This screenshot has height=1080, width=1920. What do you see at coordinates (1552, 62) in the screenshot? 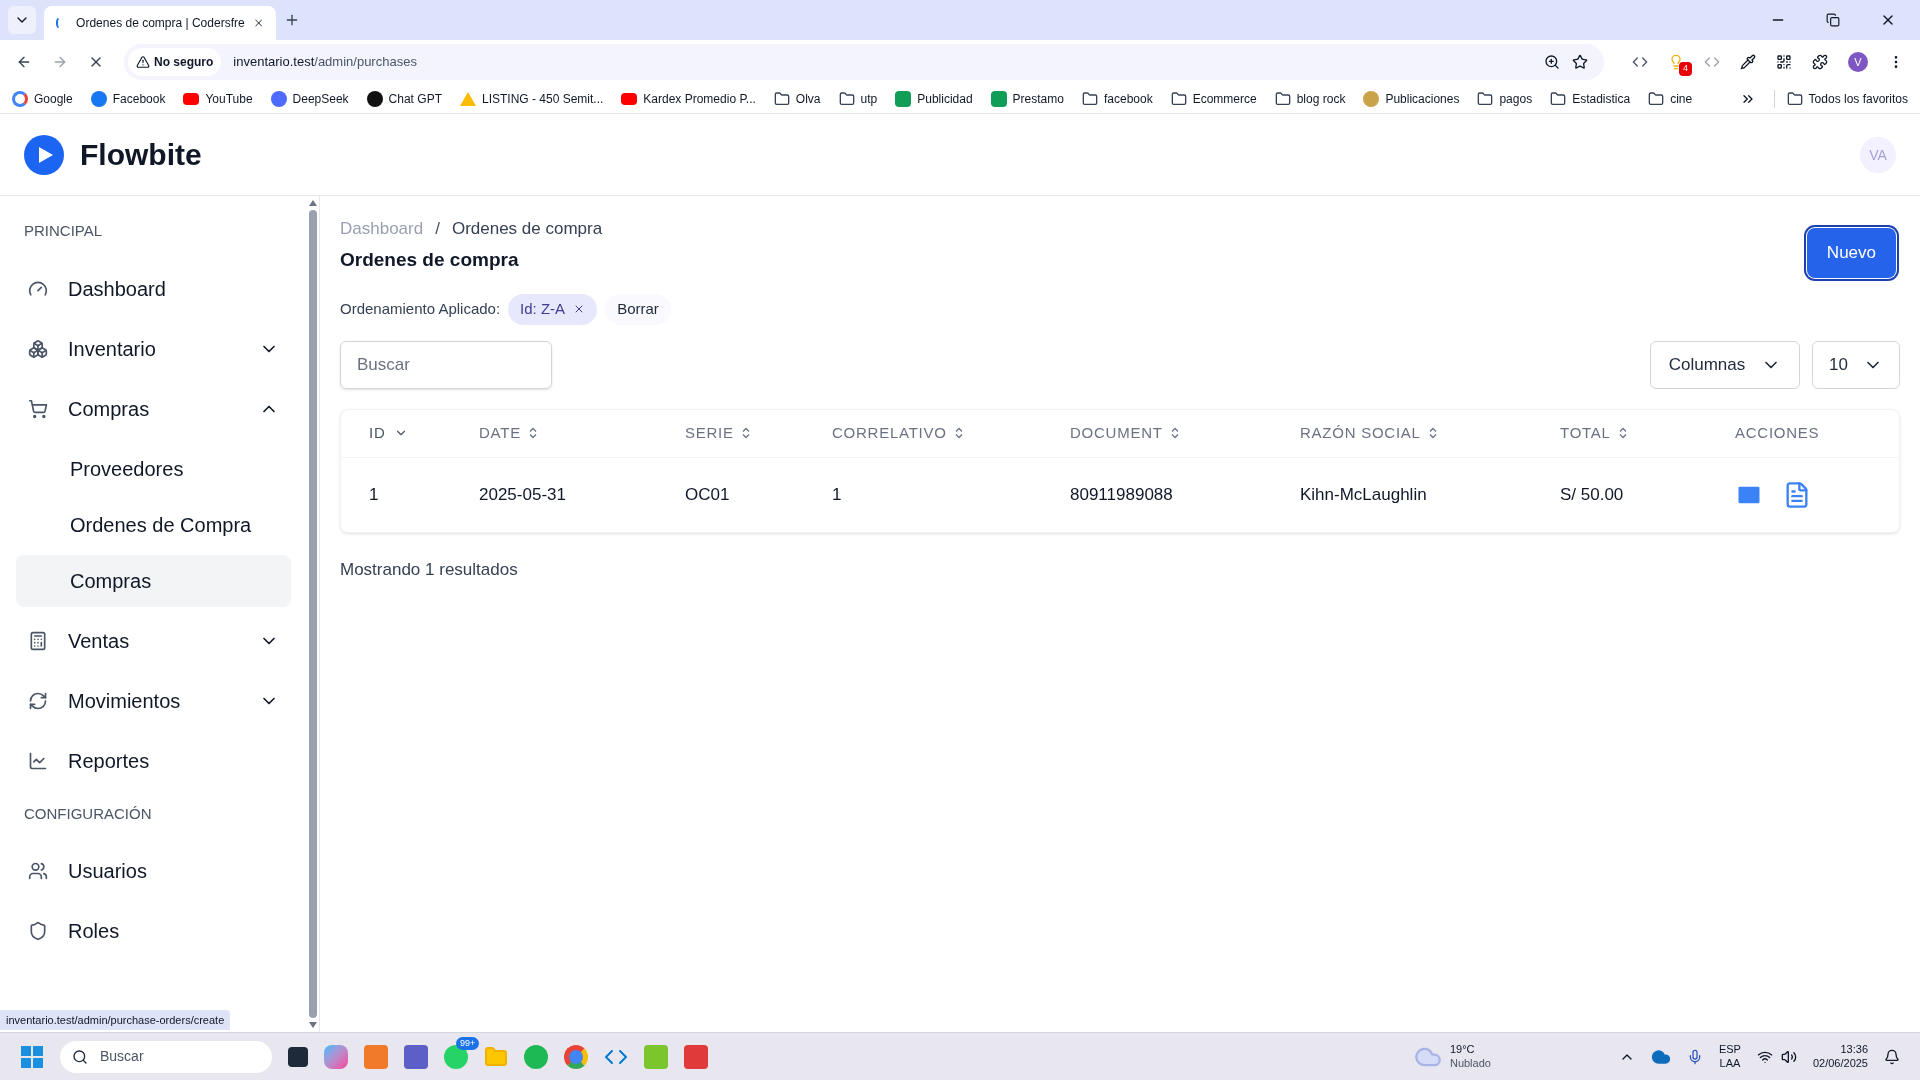
I see `zoom-icon` at bounding box center [1552, 62].